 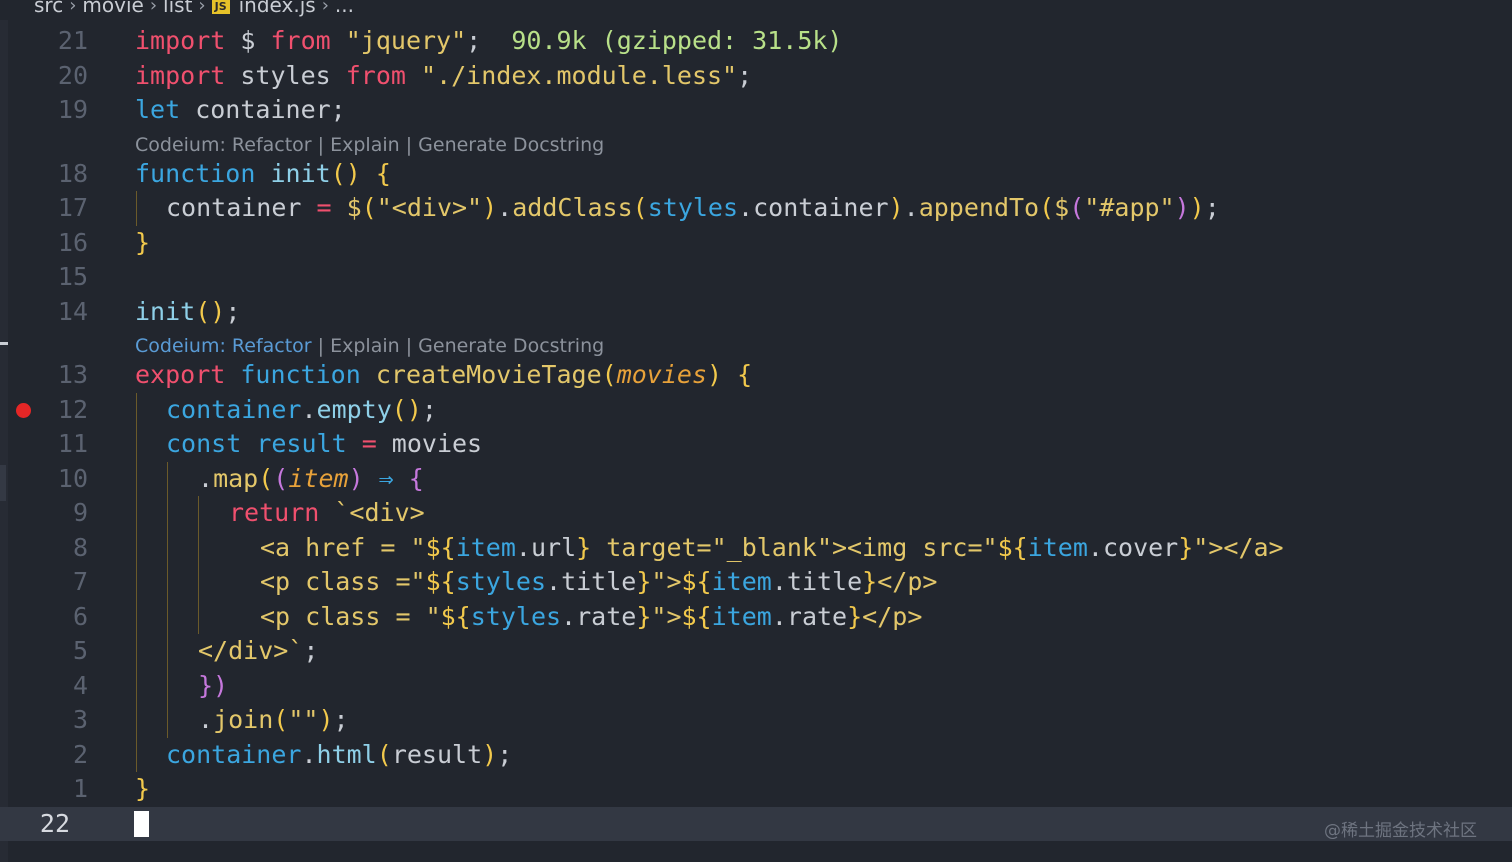 I want to click on code-text: container.html(result);, so click(x=339, y=754).